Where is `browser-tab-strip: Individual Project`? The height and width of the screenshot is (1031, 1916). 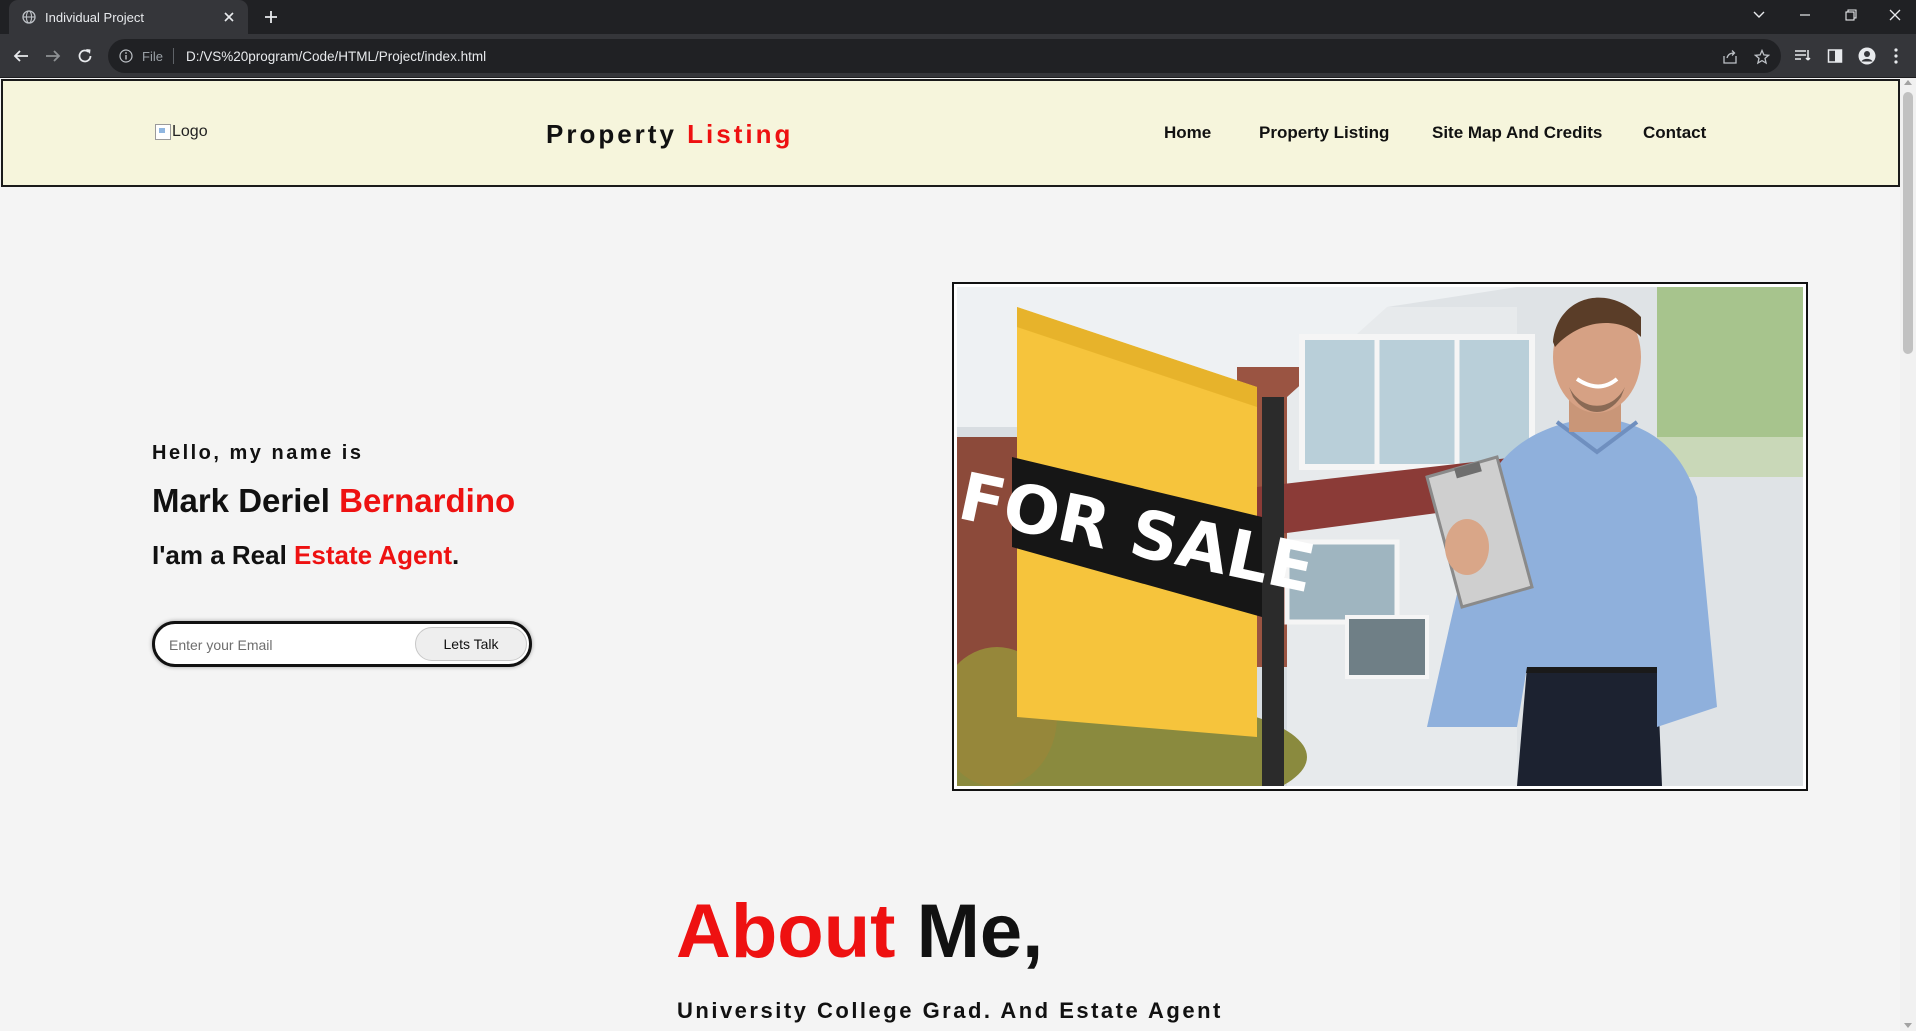 browser-tab-strip: Individual Project is located at coordinates (958, 17).